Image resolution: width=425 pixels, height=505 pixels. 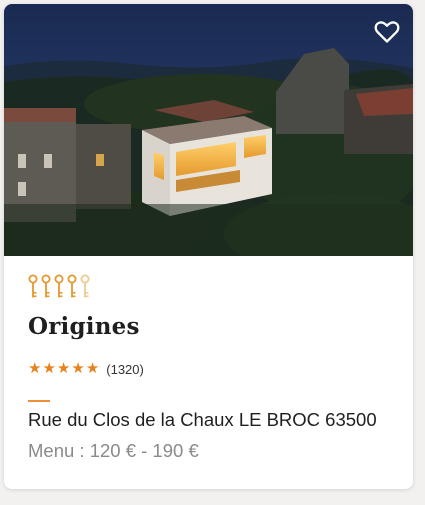 I want to click on divider, so click(x=39, y=401).